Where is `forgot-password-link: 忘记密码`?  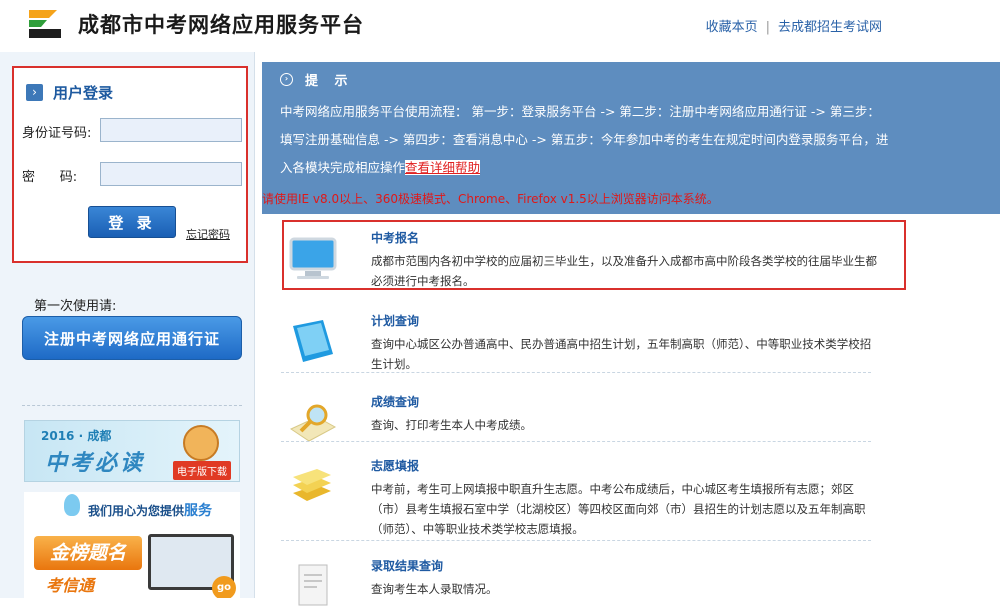 forgot-password-link: 忘记密码 is located at coordinates (208, 234).